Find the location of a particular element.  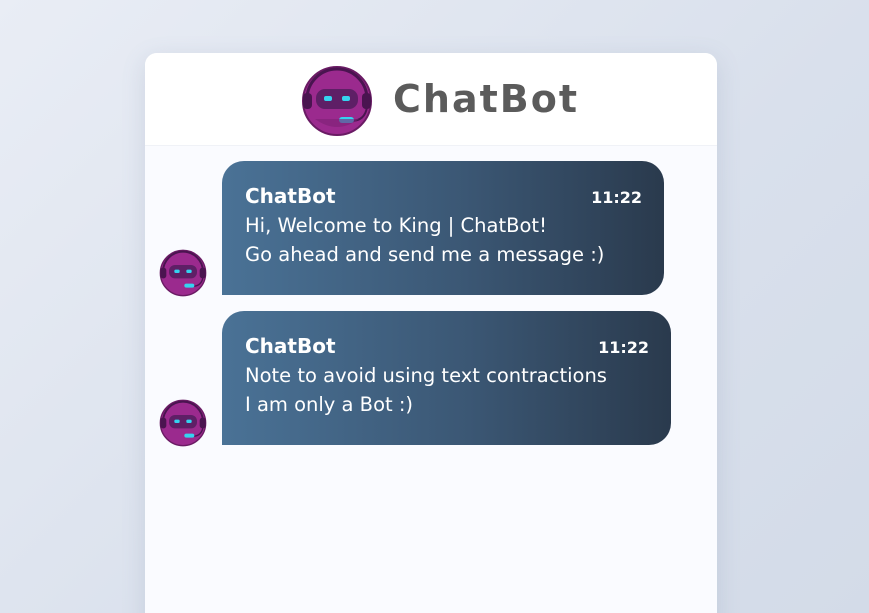

message-text-line: Go ahead and send me a message :) is located at coordinates (425, 254).